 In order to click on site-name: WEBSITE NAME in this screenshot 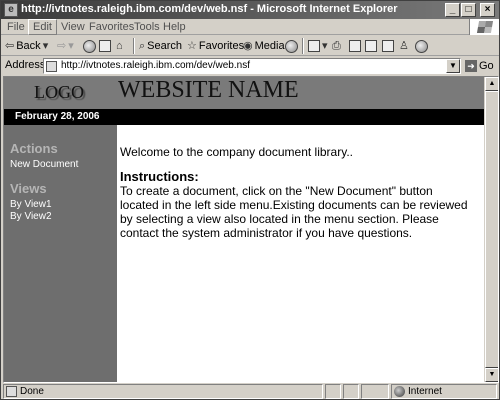, I will do `click(208, 90)`.